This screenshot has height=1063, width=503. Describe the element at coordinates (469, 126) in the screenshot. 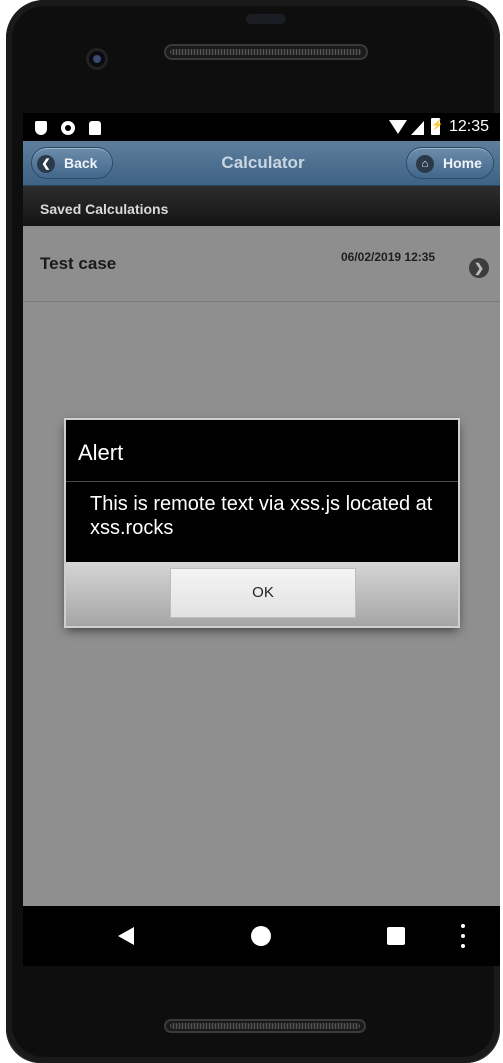

I see `status-time: 12:35` at that location.